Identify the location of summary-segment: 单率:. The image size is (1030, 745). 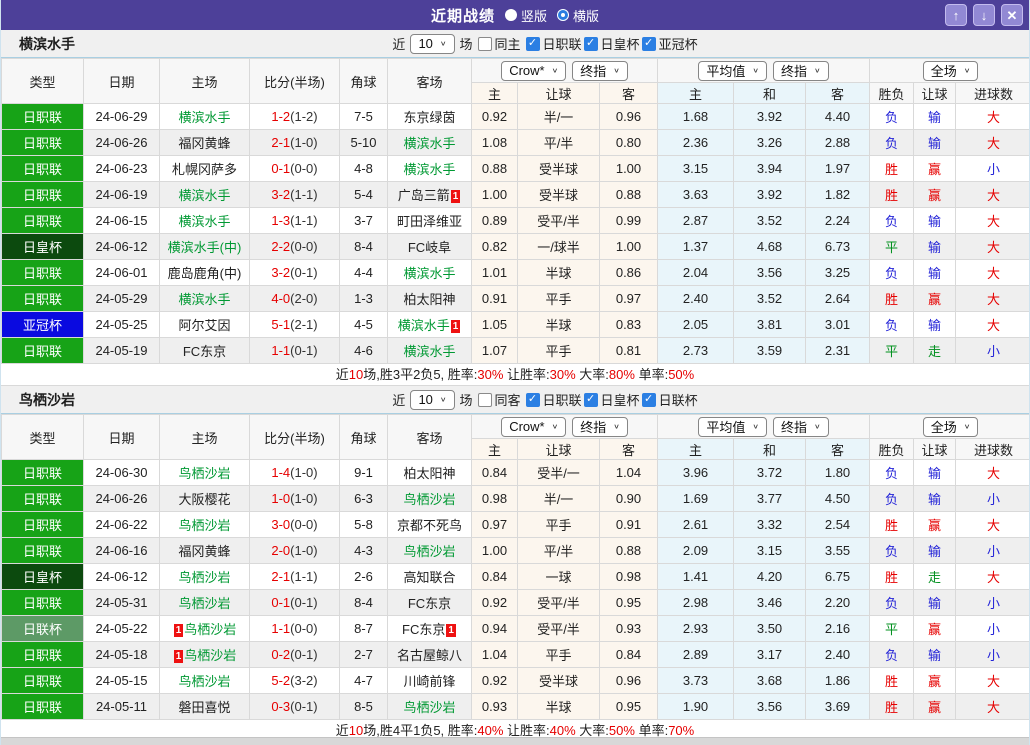
(651, 730).